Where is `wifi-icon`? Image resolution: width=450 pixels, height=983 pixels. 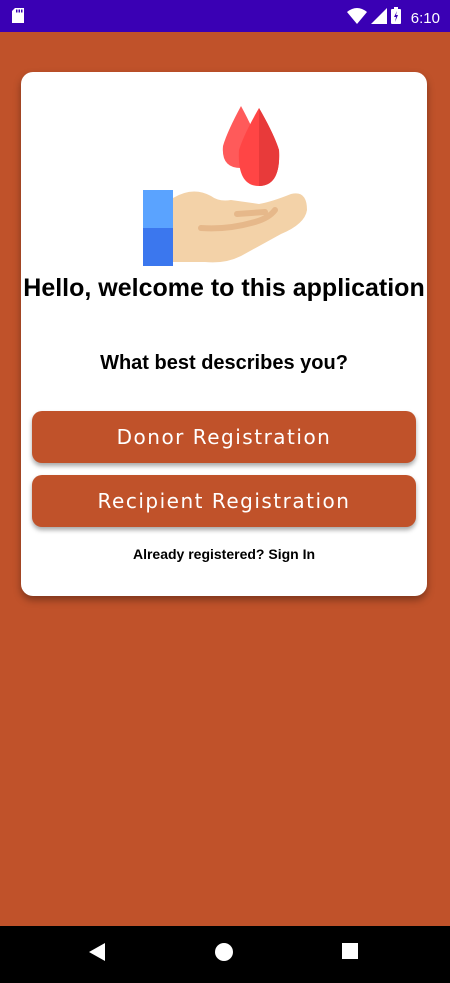 wifi-icon is located at coordinates (356, 18).